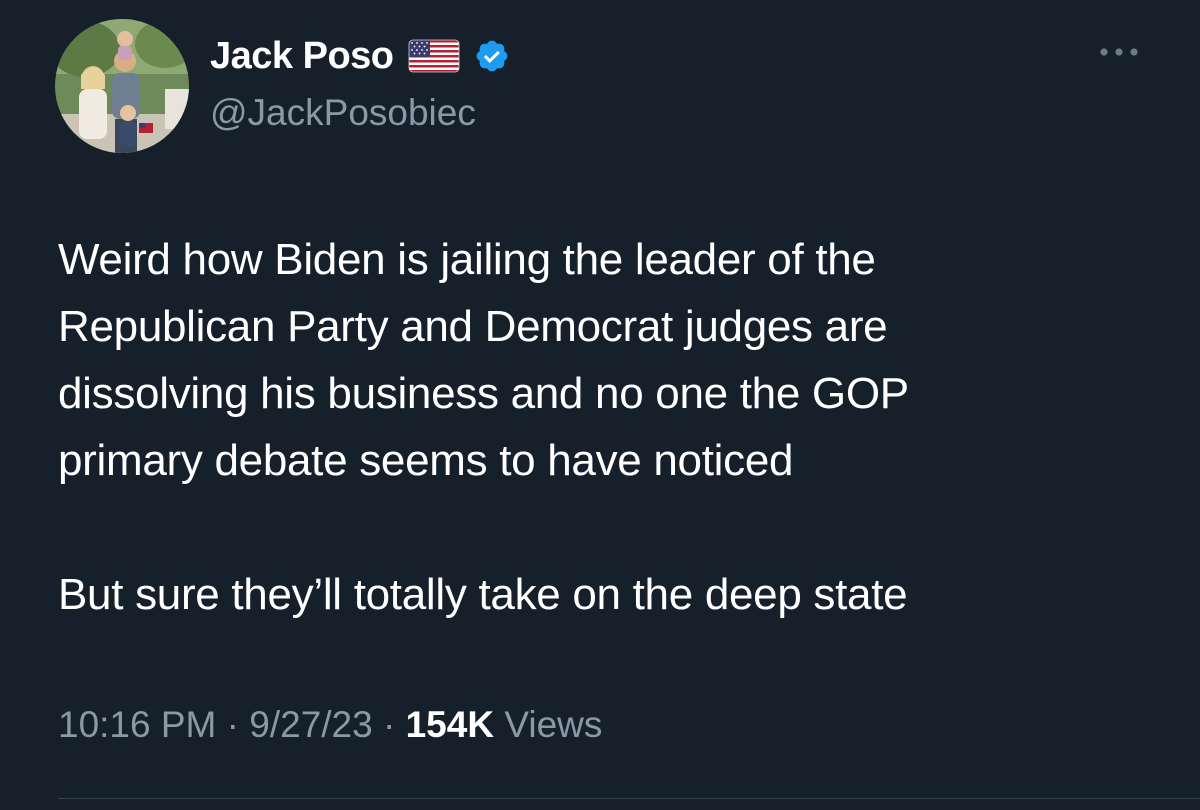  Describe the element at coordinates (434, 56) in the screenshot. I see `flag-usa-icon` at that location.